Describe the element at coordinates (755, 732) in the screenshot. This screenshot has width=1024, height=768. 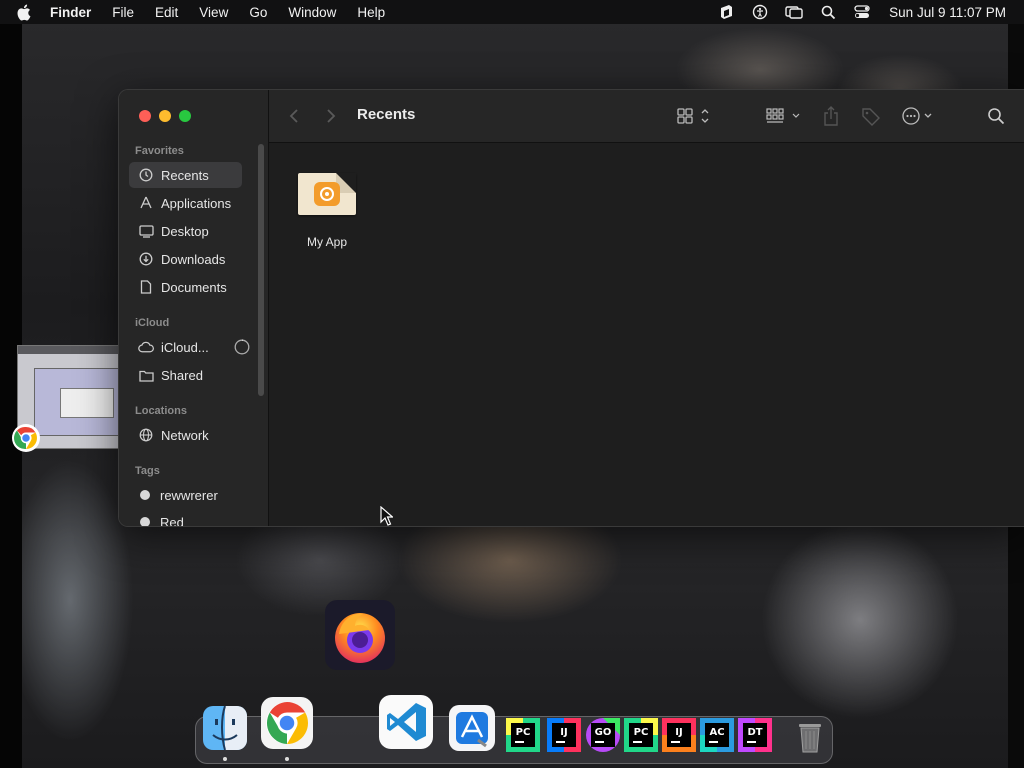
I see `dottrace-label: DT` at that location.